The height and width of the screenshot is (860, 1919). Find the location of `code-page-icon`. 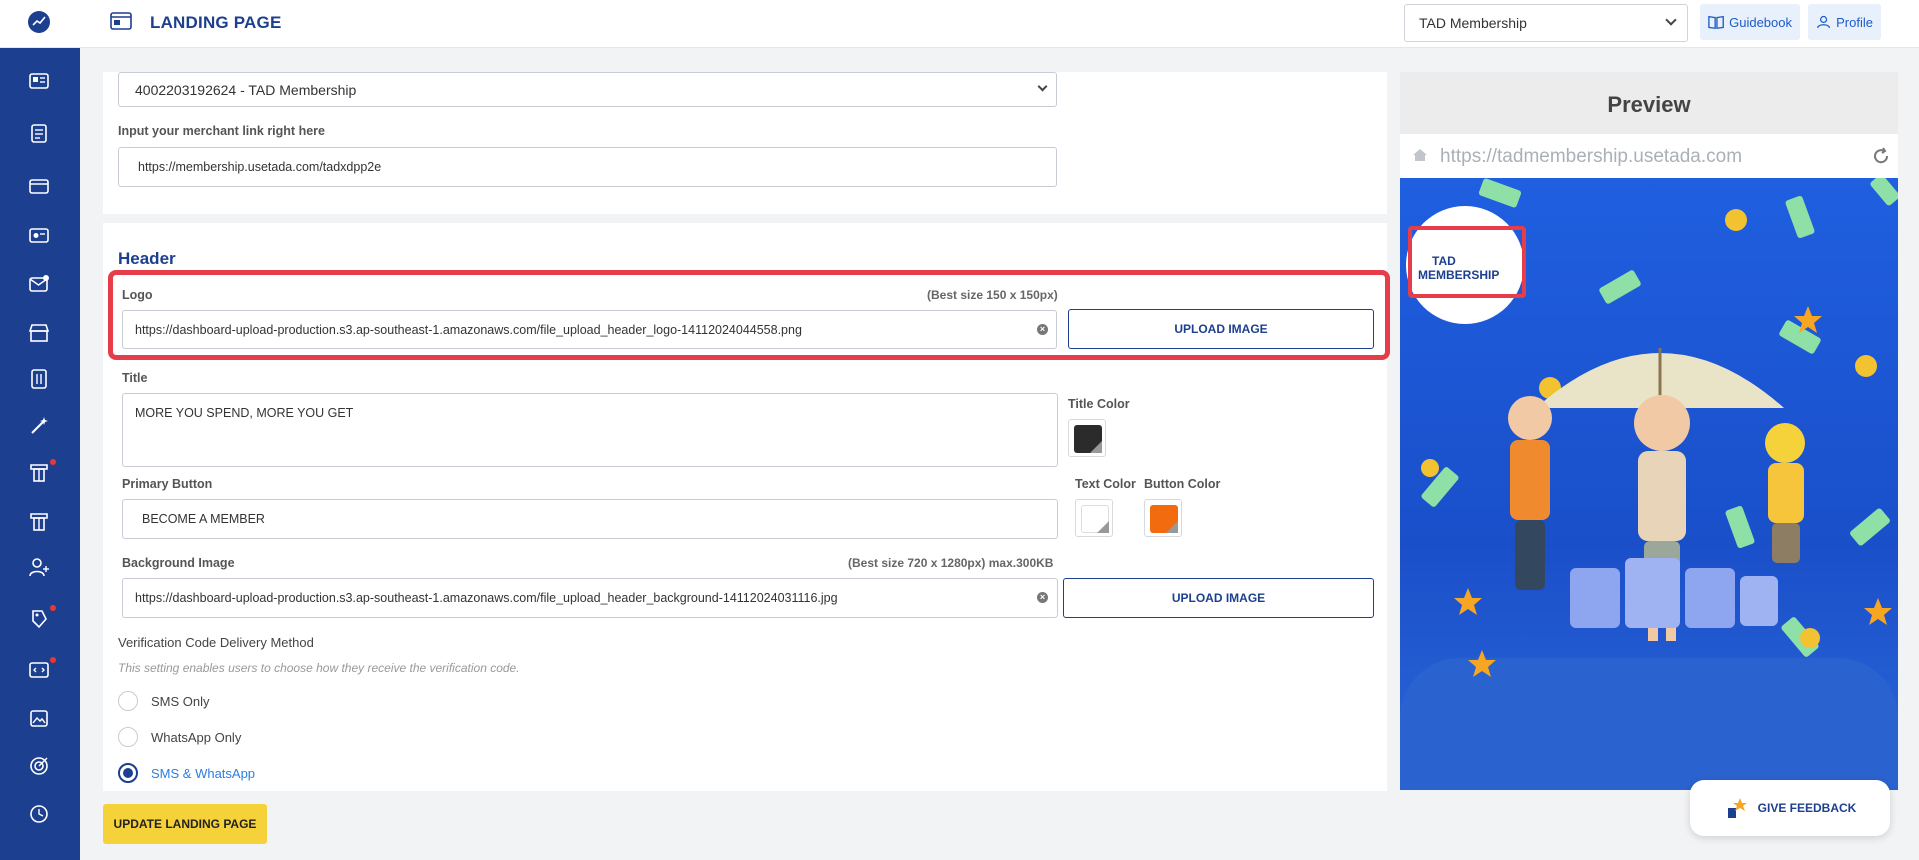

code-page-icon is located at coordinates (39, 670).